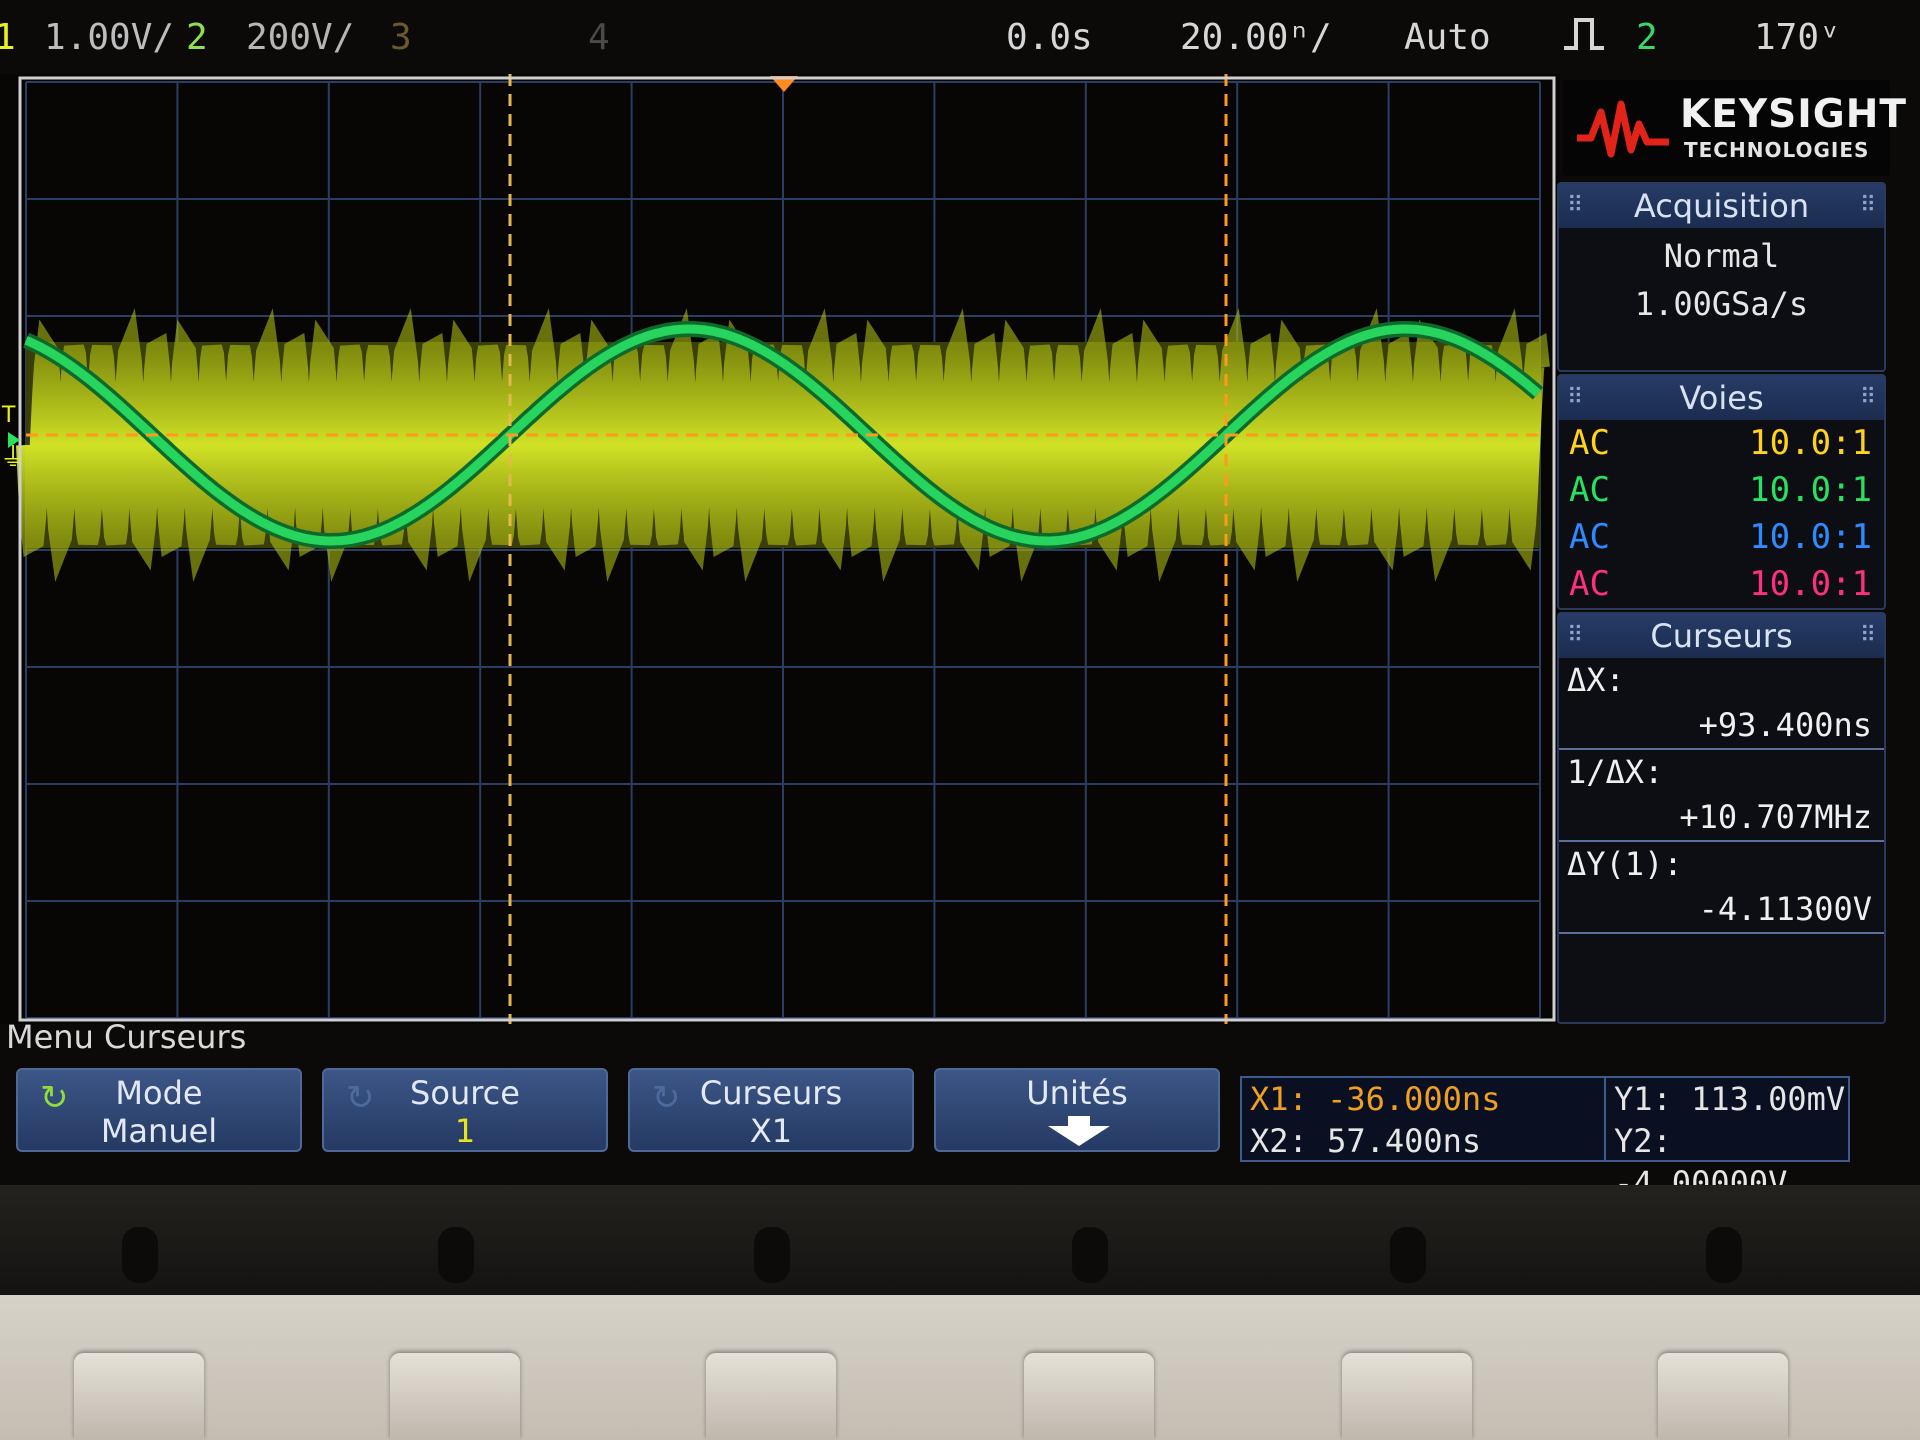 Image resolution: width=1920 pixels, height=1440 pixels. Describe the element at coordinates (1721, 910) in the screenshot. I see `delta-y-value: -4.11300V` at that location.